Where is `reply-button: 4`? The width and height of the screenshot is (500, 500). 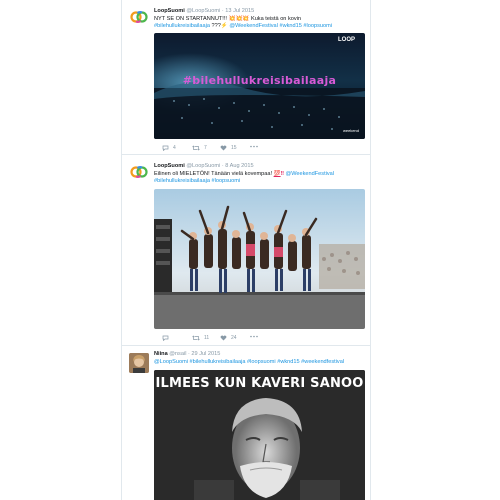
reply-button: 4 is located at coordinates (169, 148).